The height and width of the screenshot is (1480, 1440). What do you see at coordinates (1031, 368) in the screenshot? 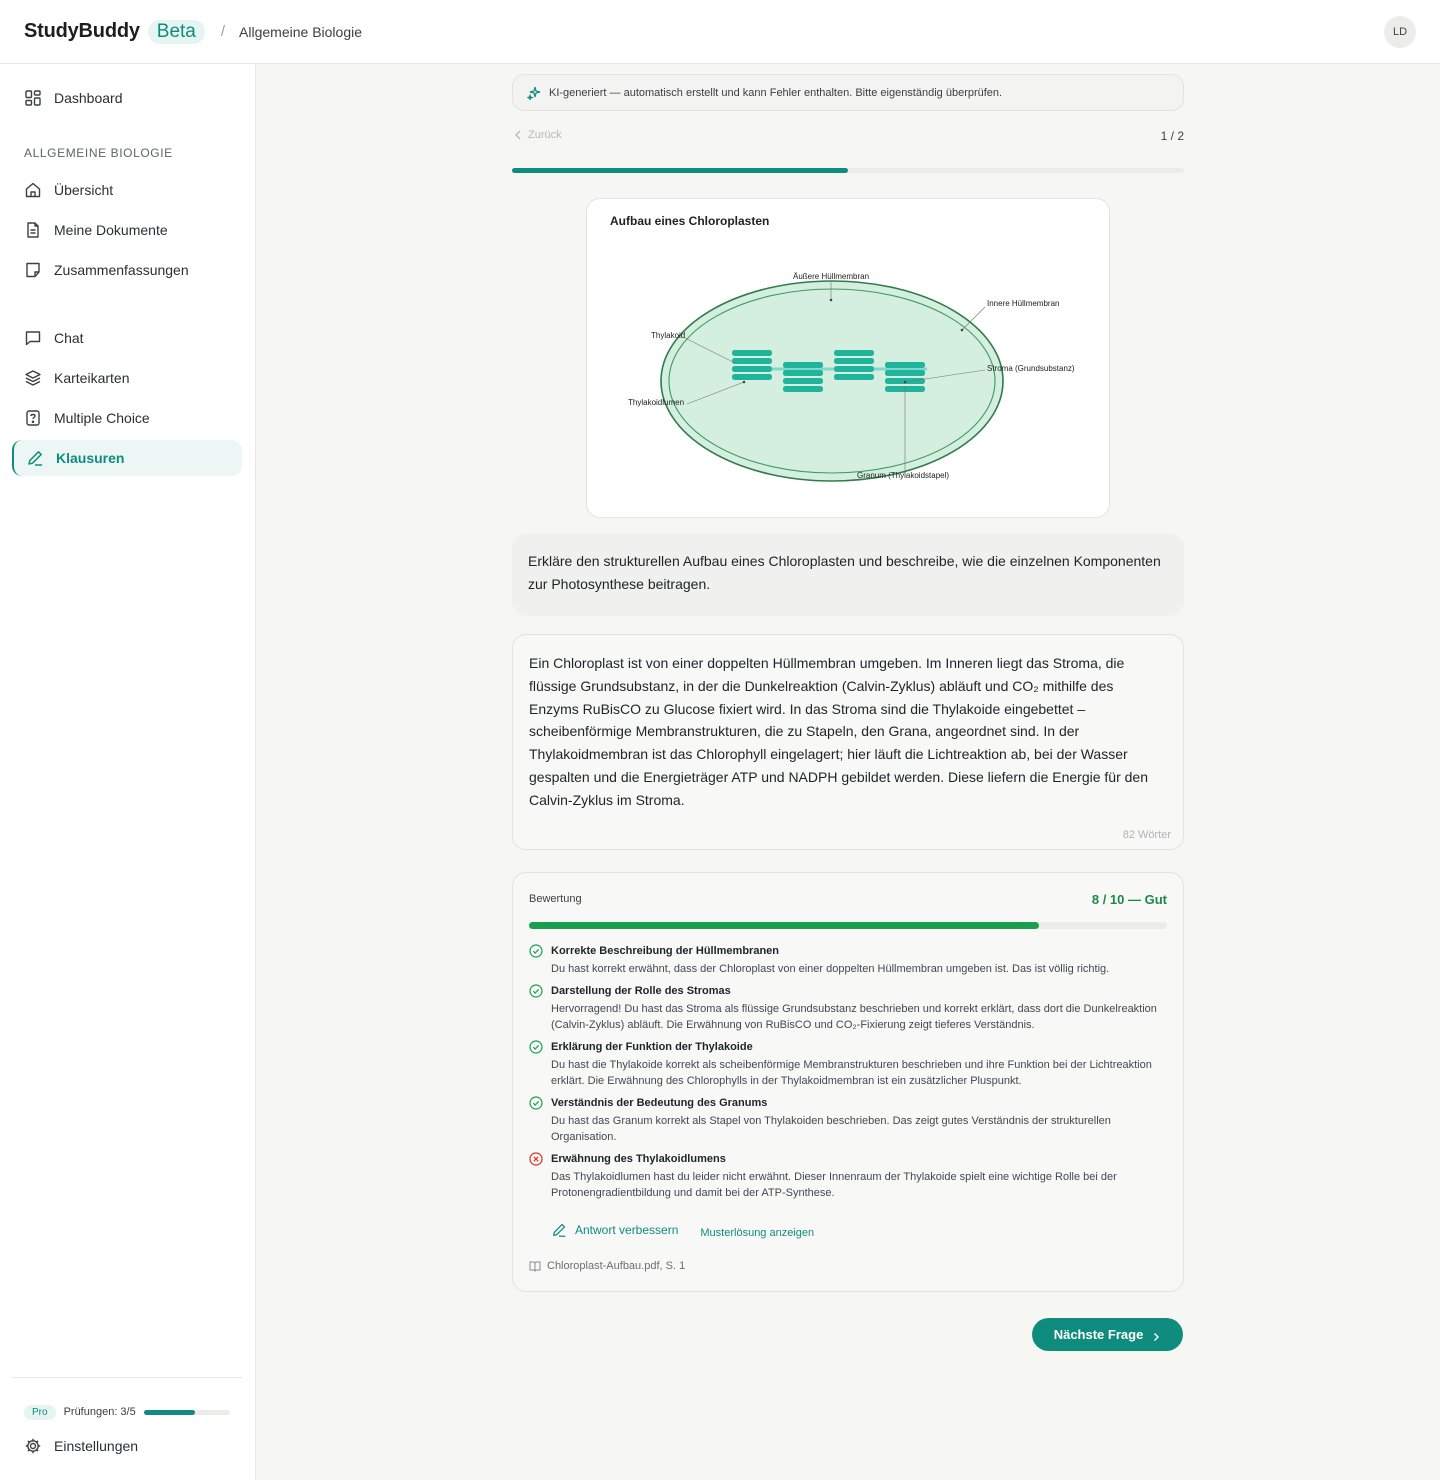
I see `label-stroma: Stroma (Grundsubstanz)` at bounding box center [1031, 368].